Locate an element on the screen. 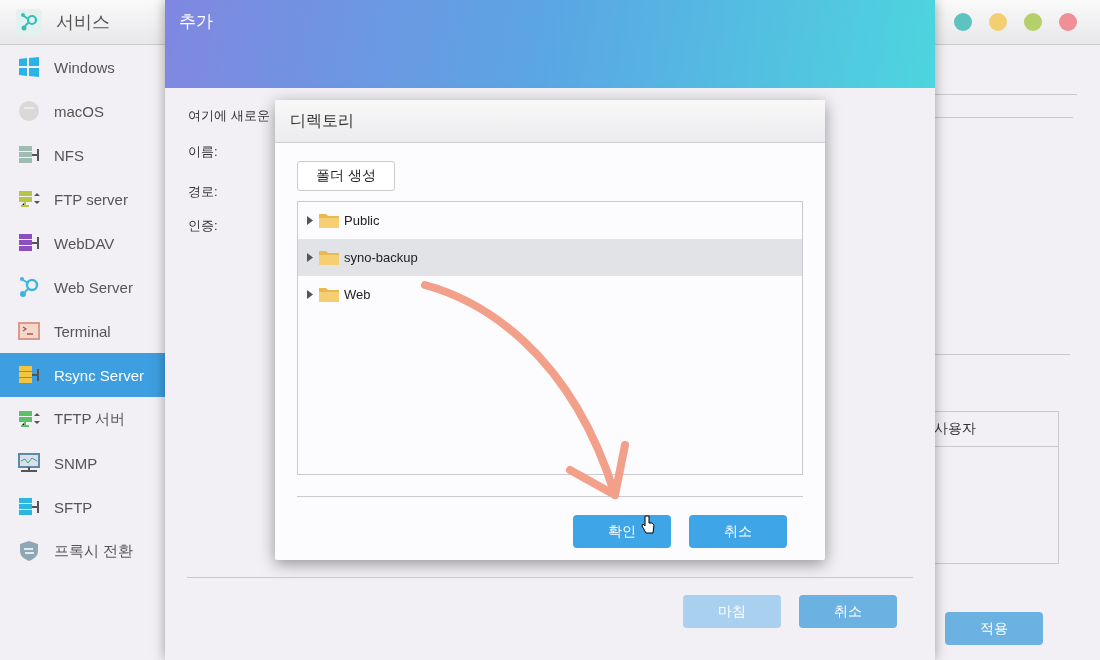 The image size is (1100, 660). field-label: 인증: is located at coordinates (203, 226).